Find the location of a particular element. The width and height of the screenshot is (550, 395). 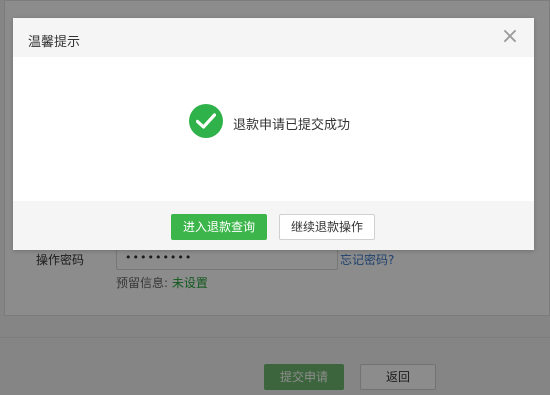

dialog-header: 温馨提示 × is located at coordinates (273, 37).